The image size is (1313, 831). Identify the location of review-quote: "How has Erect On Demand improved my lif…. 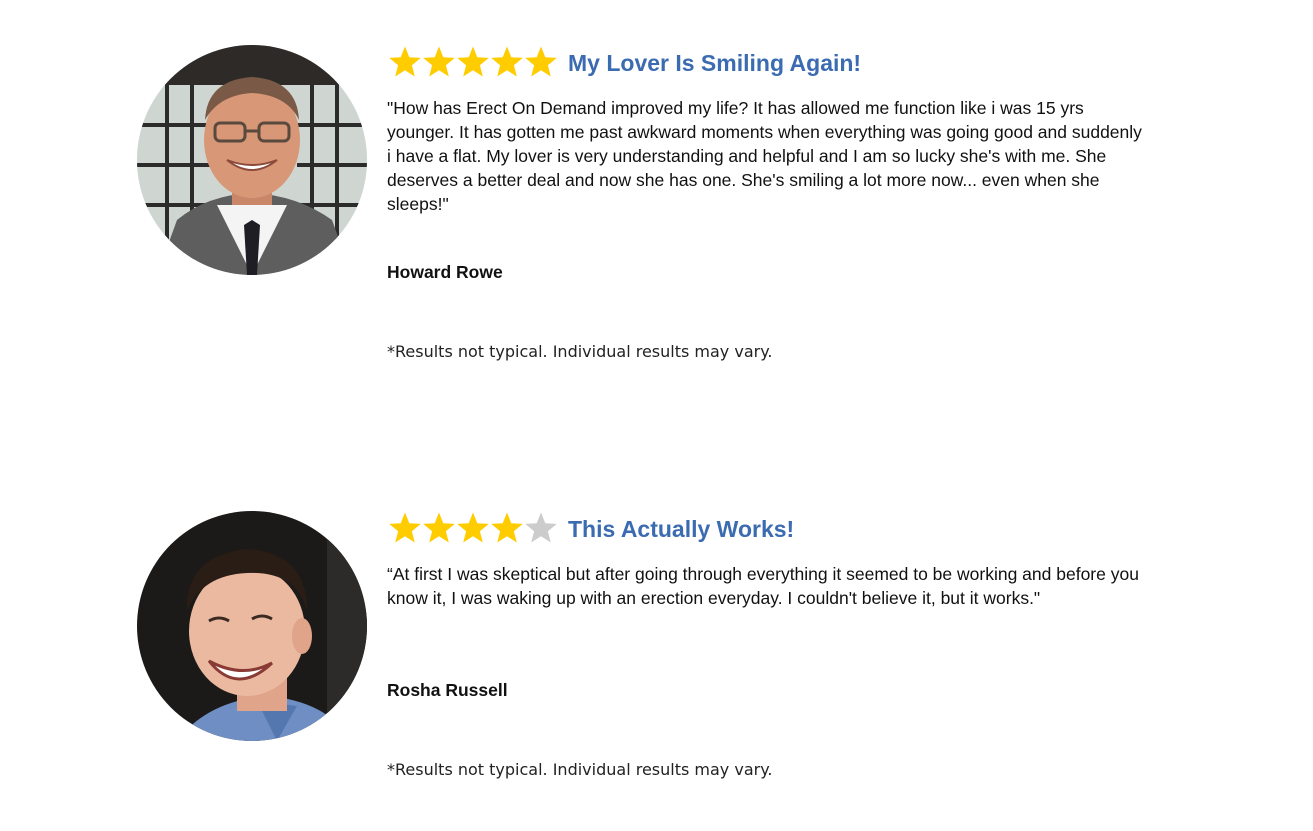
(764, 156).